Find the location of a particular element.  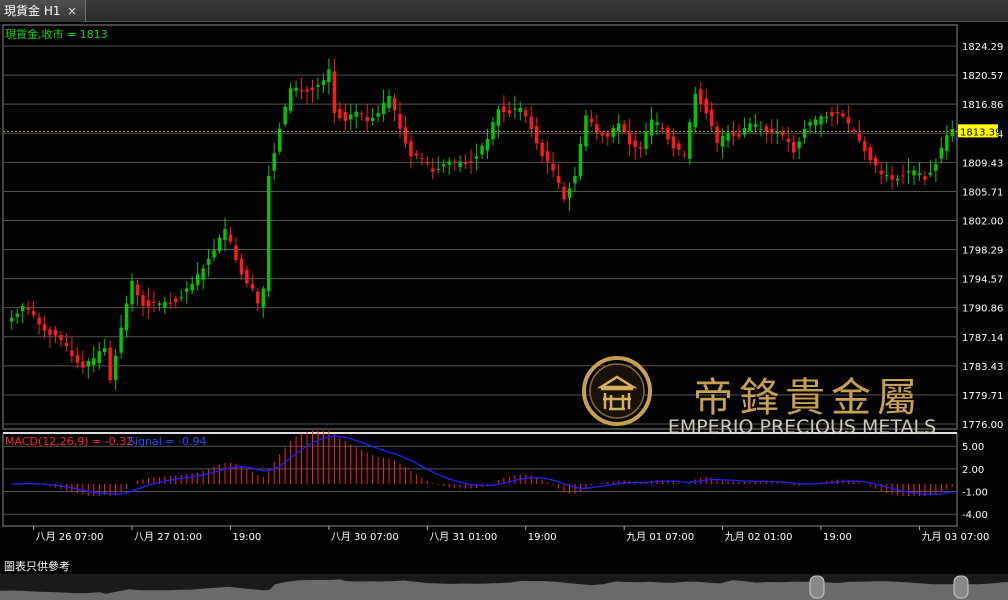

watermark-en: EMPERIO PRECIOUS METALS is located at coordinates (802, 427).